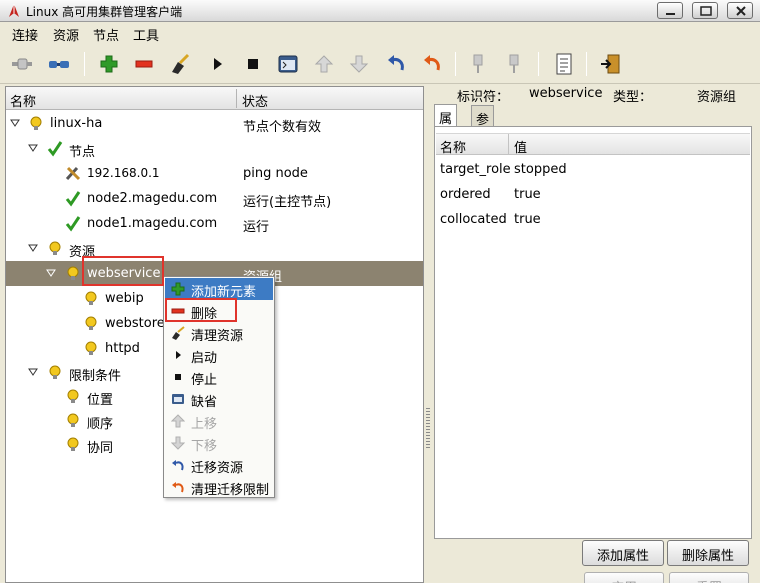  Describe the element at coordinates (288, 64) in the screenshot. I see `default-button` at that location.